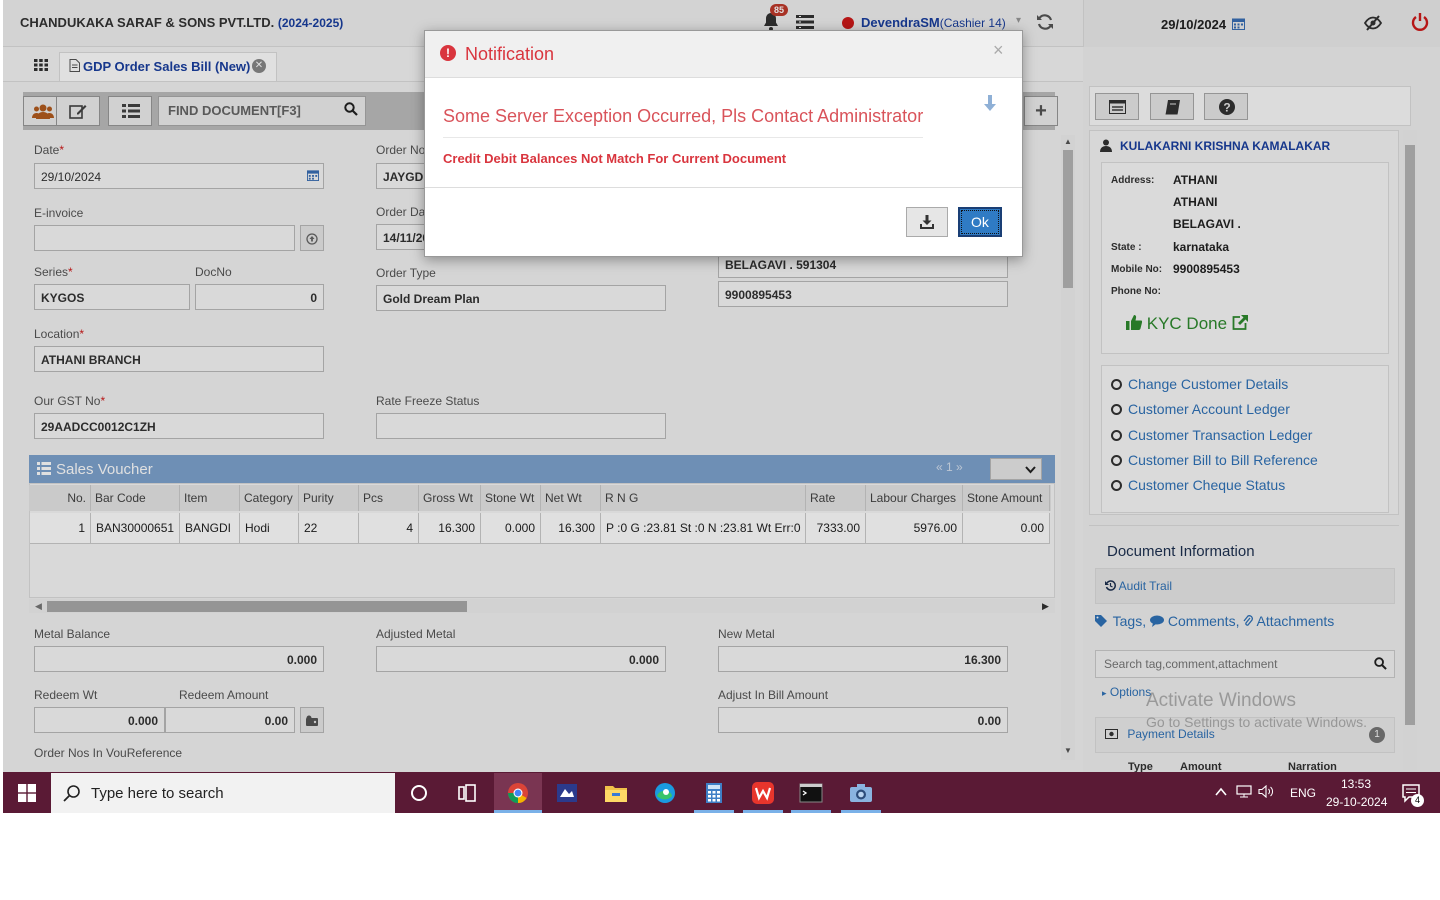 Image resolution: width=1440 pixels, height=900 pixels. What do you see at coordinates (157, 793) in the screenshot?
I see `taskbar-search-placeholder: Type here to search` at bounding box center [157, 793].